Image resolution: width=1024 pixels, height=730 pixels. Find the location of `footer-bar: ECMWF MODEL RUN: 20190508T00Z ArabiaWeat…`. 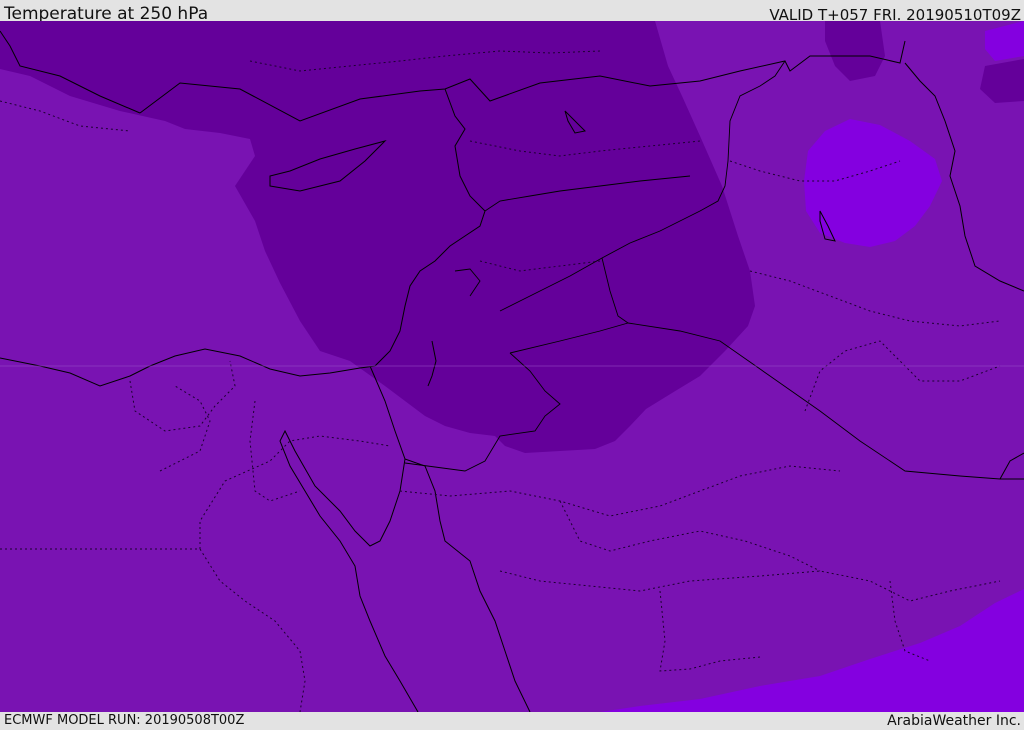

footer-bar: ECMWF MODEL RUN: 20190508T00Z ArabiaWeat… is located at coordinates (512, 720).